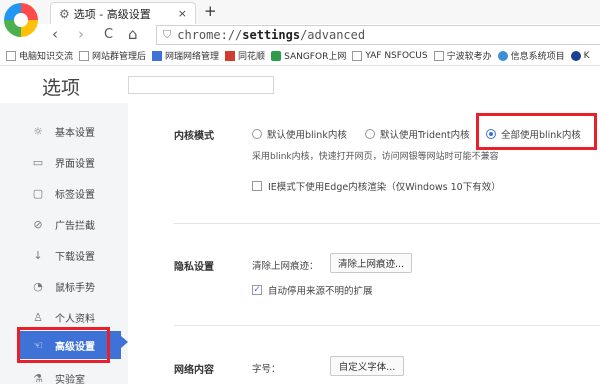 The width and height of the screenshot is (600, 384). I want to click on download-icon: ↓, so click(38, 255).